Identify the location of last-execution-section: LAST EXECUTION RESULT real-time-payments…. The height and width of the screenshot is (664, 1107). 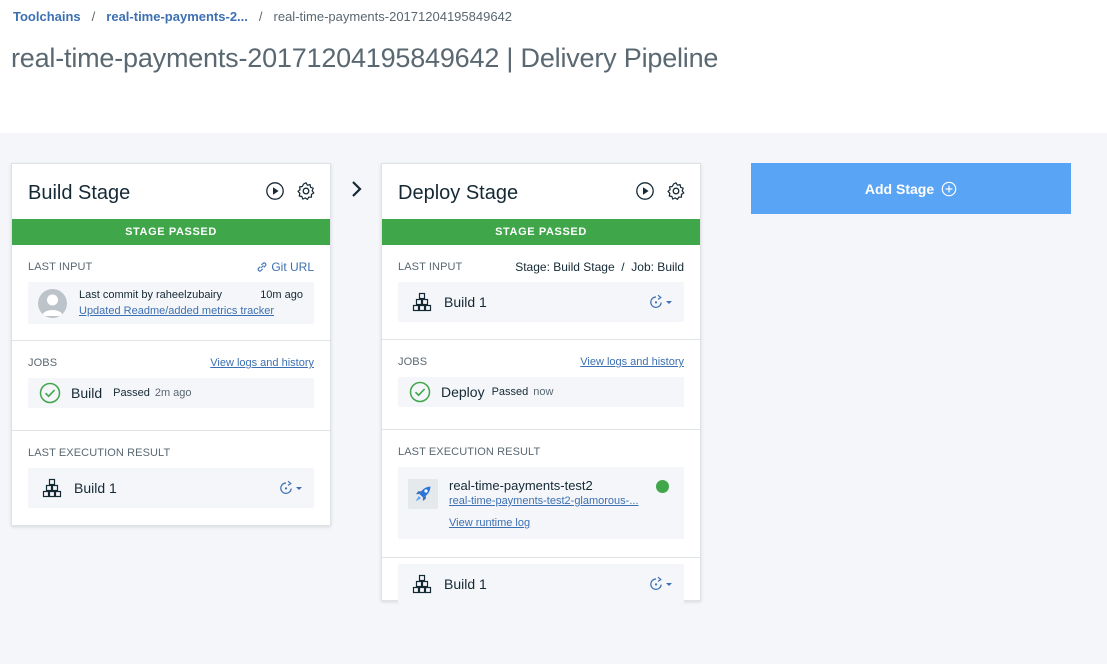
(541, 517).